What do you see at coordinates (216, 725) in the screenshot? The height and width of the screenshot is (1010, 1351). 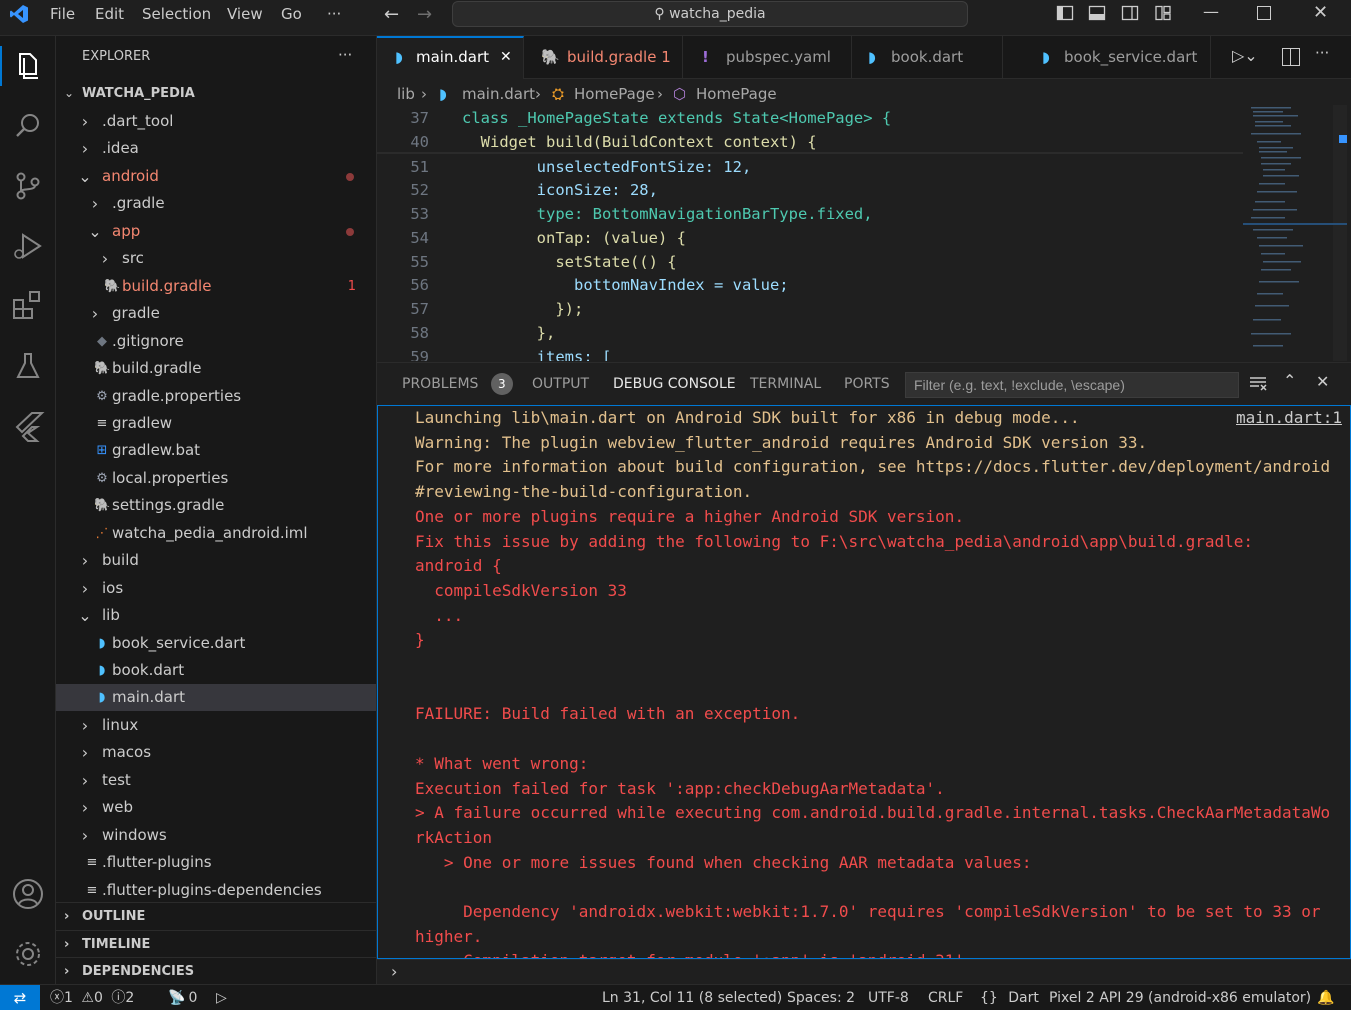 I see `folder-linux: › linux` at bounding box center [216, 725].